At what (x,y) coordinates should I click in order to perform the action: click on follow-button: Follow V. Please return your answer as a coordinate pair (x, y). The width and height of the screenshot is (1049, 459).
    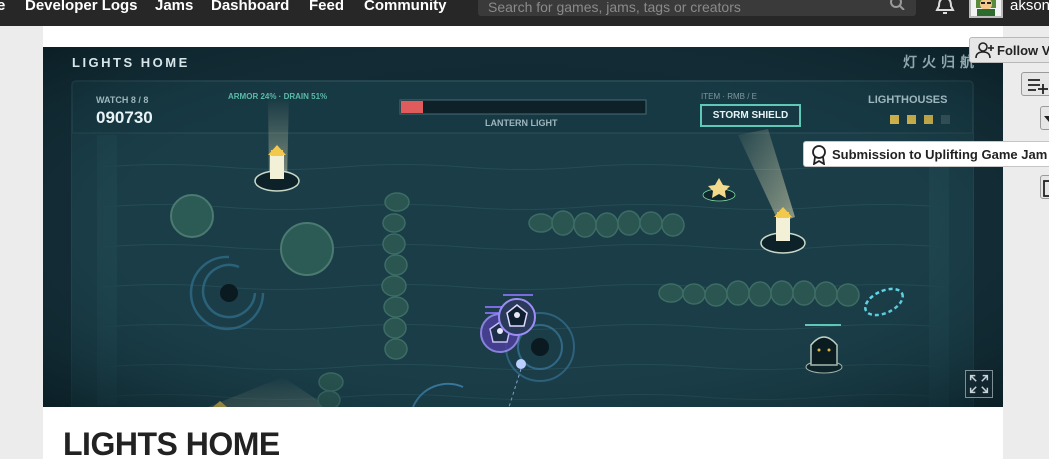
    Looking at the image, I should click on (1009, 50).